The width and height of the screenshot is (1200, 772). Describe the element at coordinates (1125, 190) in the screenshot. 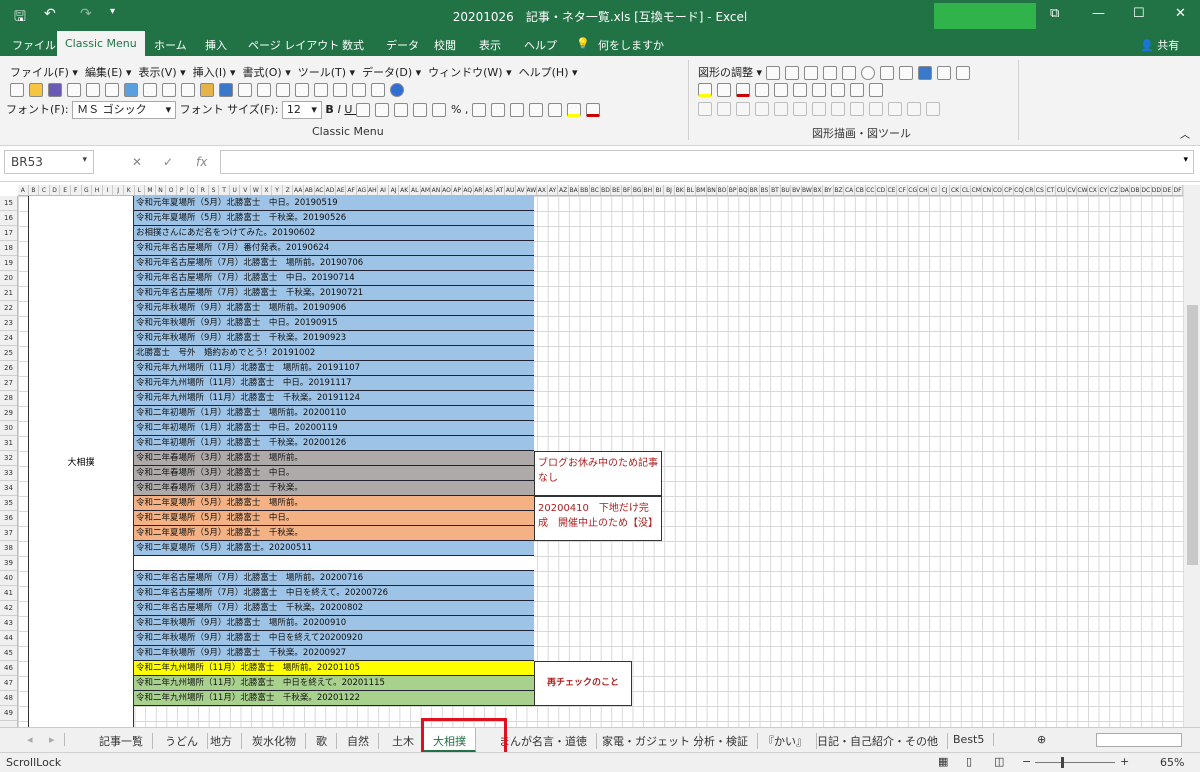

I see `column-header: DA` at that location.